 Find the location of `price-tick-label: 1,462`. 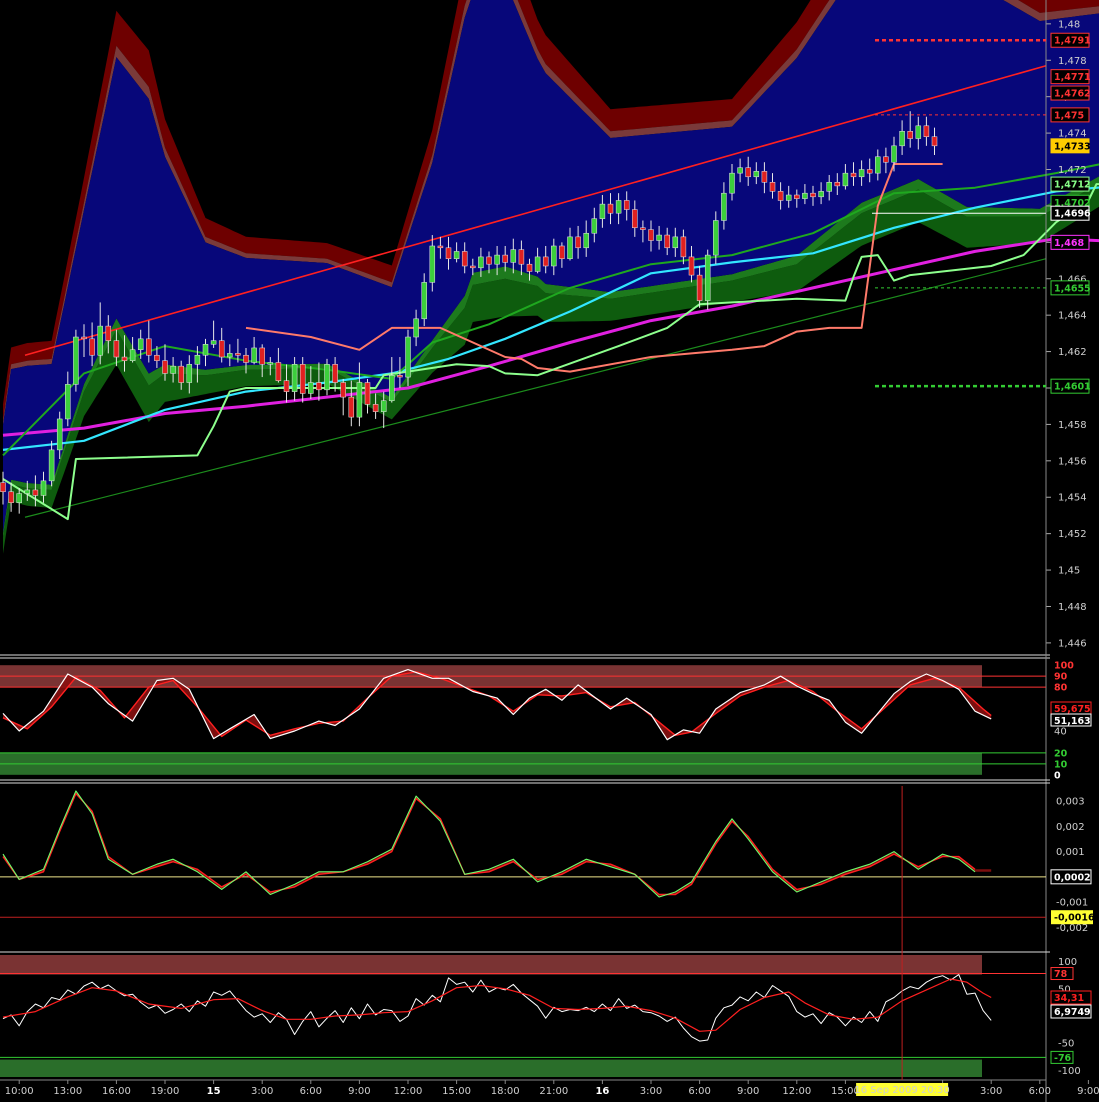

price-tick-label: 1,462 is located at coordinates (1072, 352).